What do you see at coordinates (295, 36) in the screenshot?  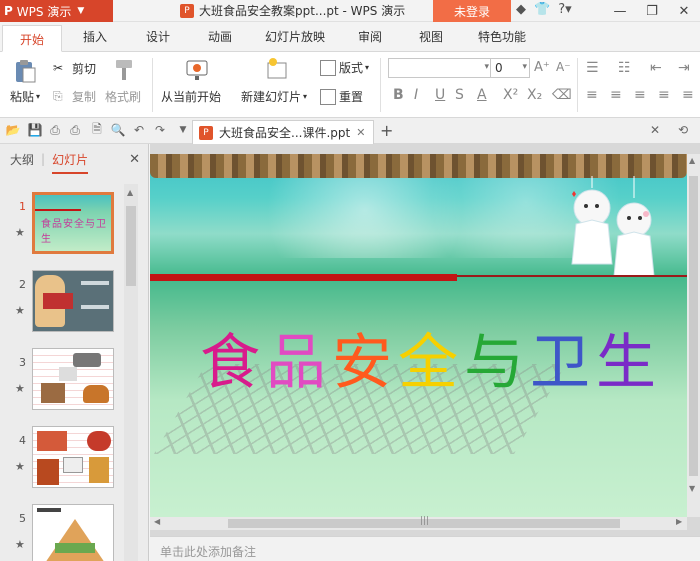 I see `tab-slideshow: 幻灯片放映` at bounding box center [295, 36].